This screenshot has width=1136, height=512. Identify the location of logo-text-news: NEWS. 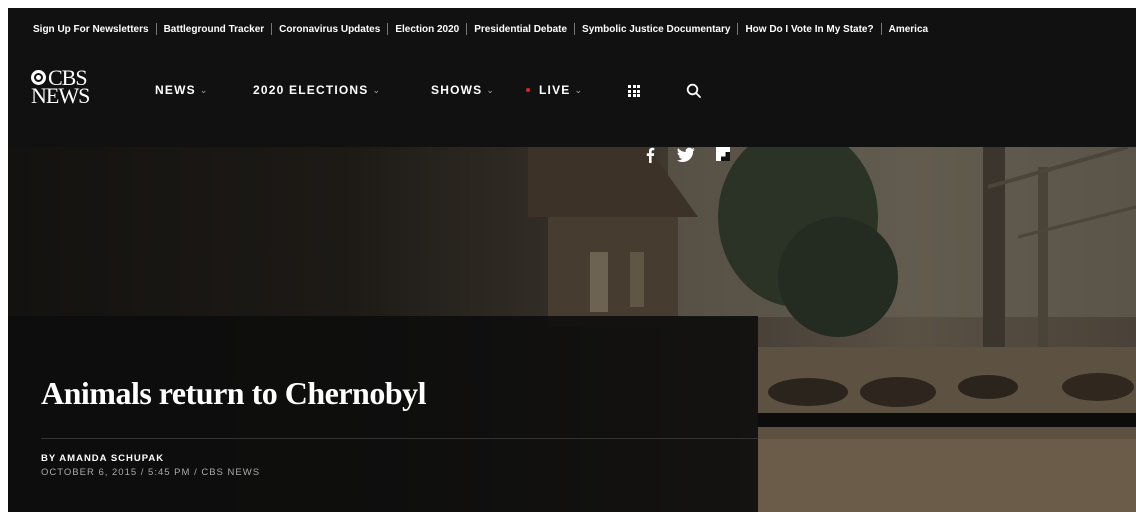
(60, 95).